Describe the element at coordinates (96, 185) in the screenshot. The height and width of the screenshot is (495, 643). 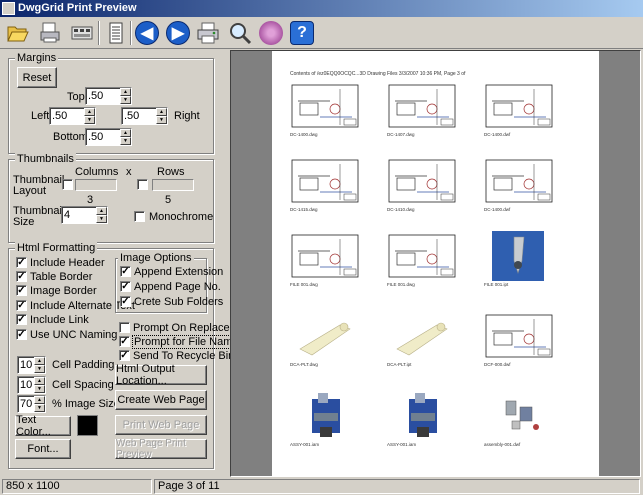
I see `columns-slider-track` at that location.